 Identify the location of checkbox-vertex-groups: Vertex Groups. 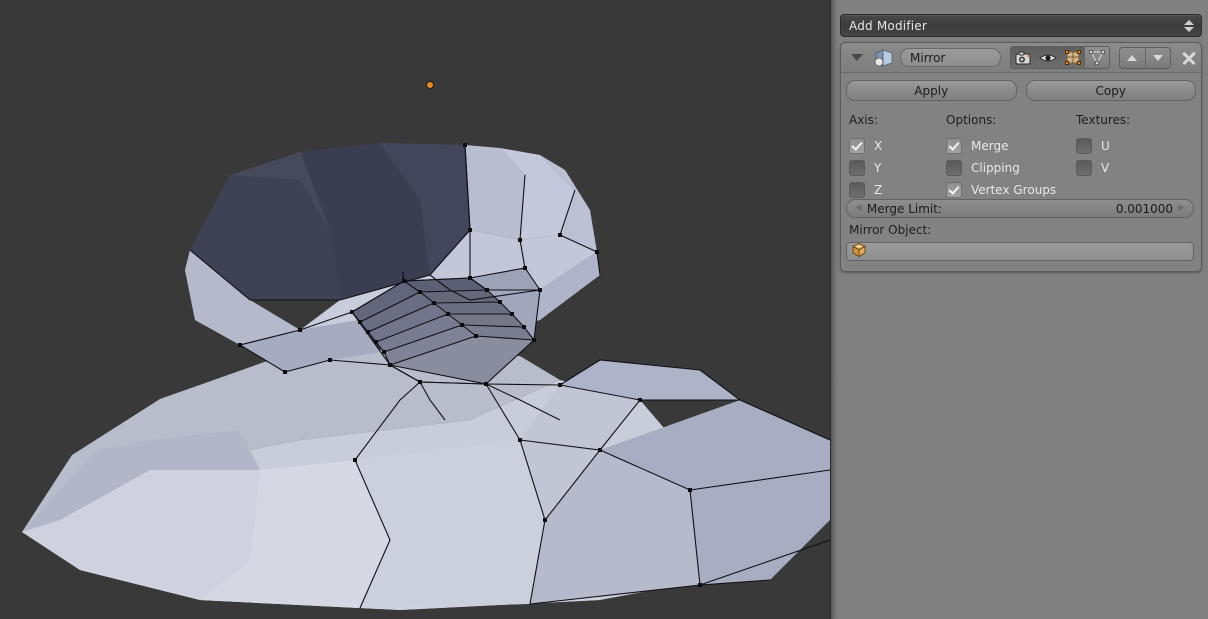
(1011, 190).